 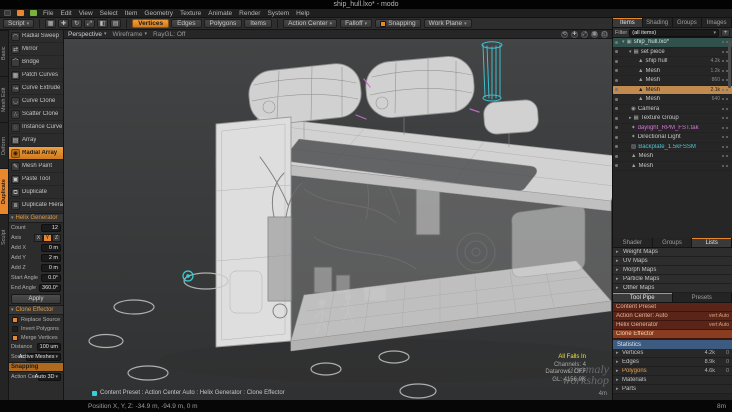 What do you see at coordinates (223, 23) in the screenshot?
I see `selection-mode-button: Polygons` at bounding box center [223, 23].